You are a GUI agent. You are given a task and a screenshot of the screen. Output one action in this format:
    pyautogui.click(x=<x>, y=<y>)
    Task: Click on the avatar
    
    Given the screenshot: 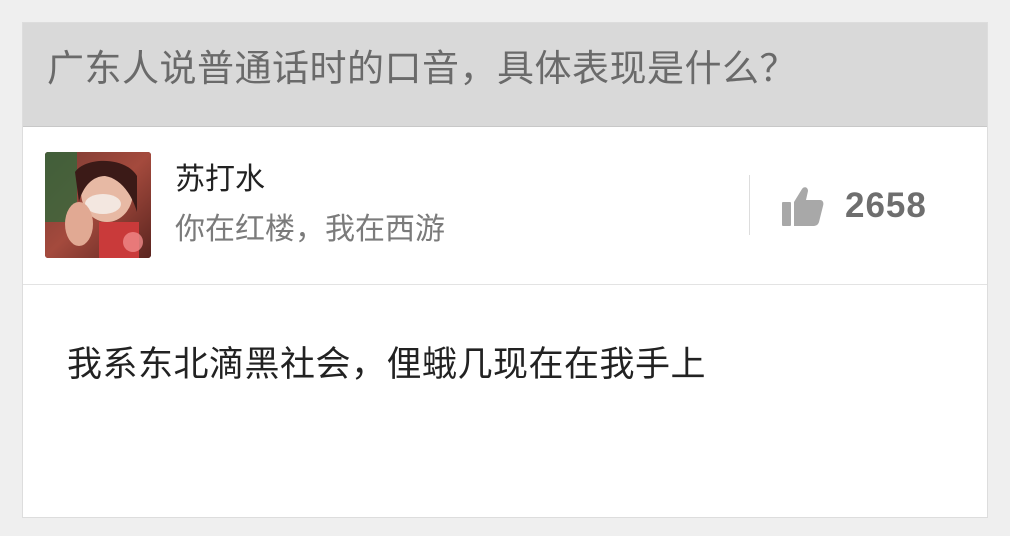 What is the action you would take?
    pyautogui.click(x=98, y=205)
    